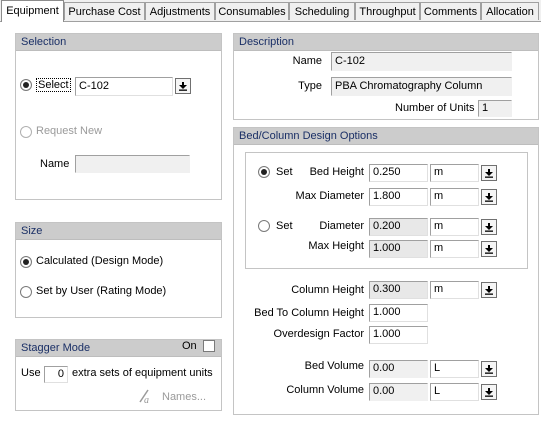 Image resolution: width=541 pixels, height=435 pixels. What do you see at coordinates (398, 197) in the screenshot?
I see `max-diameter-field: 1.800` at bounding box center [398, 197].